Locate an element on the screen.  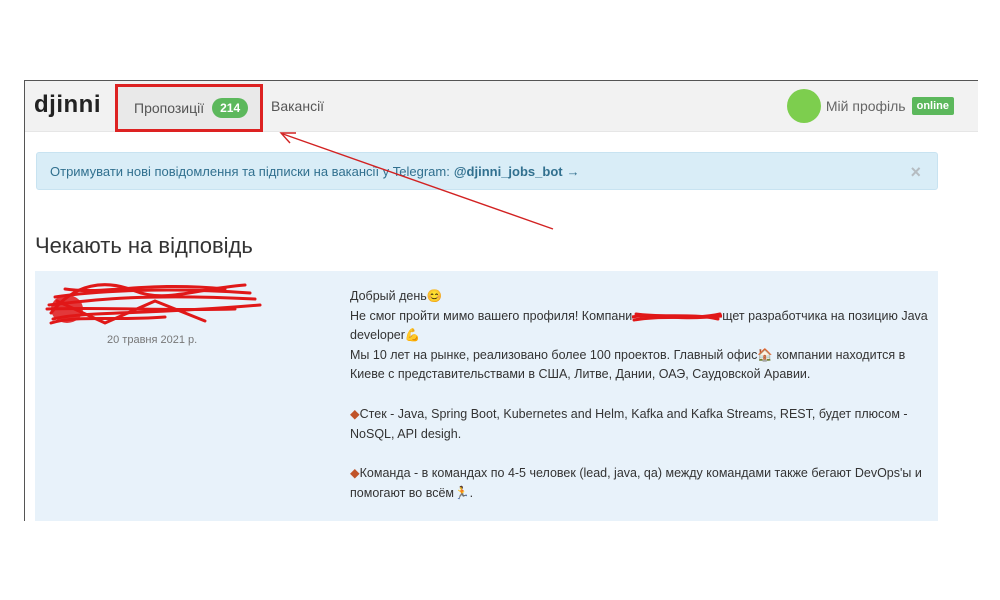
tab-offers: Пропозиції 214 is located at coordinates (189, 108).